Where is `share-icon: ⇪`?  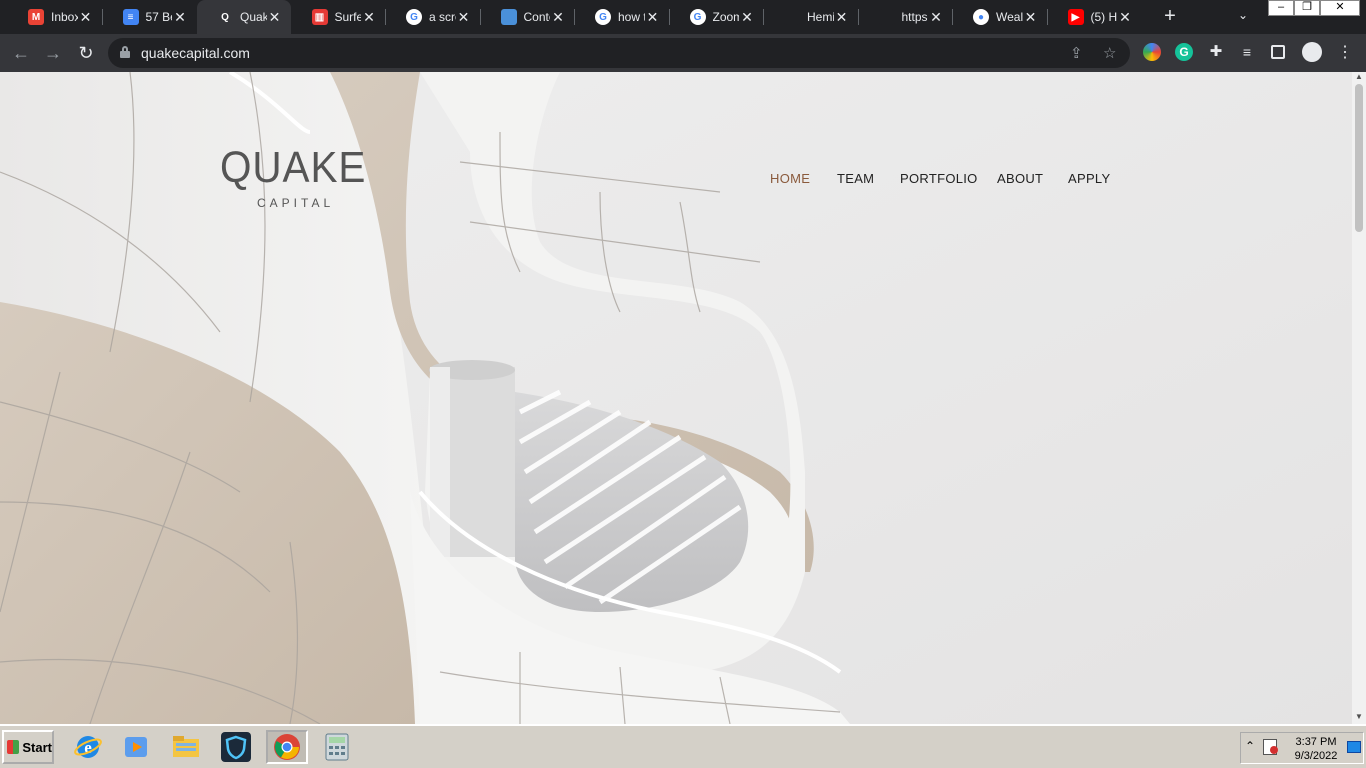
share-icon: ⇪ is located at coordinates (1076, 53).